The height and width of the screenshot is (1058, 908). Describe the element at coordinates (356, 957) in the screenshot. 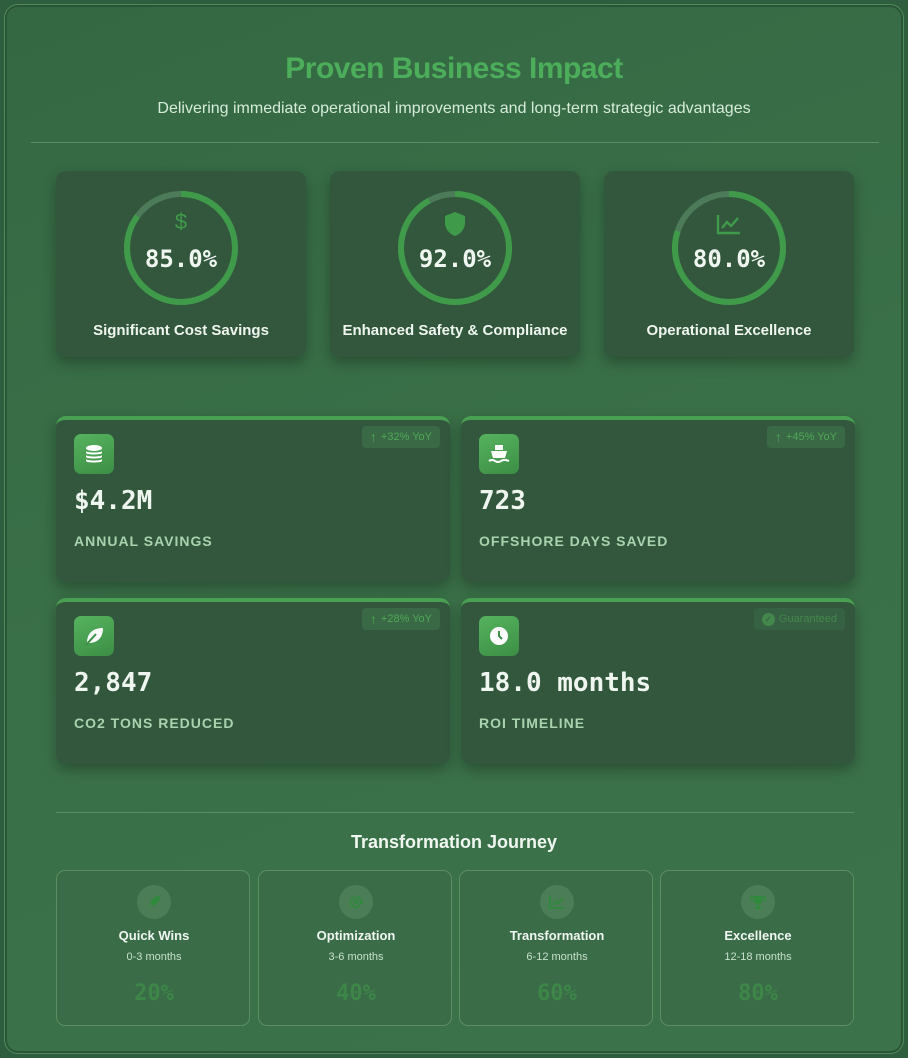

I see `phase-range: 3-6 months` at that location.